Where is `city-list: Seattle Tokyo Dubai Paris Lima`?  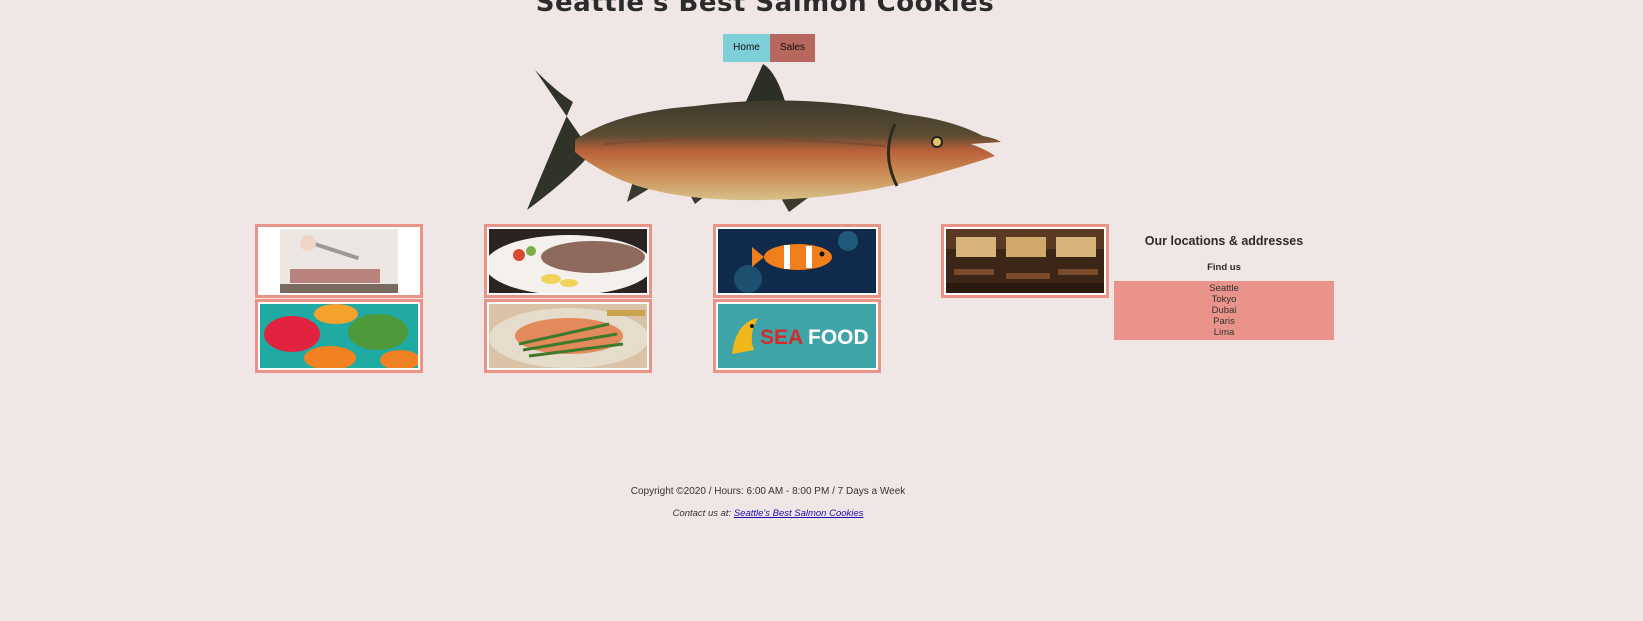
city-list: Seattle Tokyo Dubai Paris Lima is located at coordinates (1224, 310).